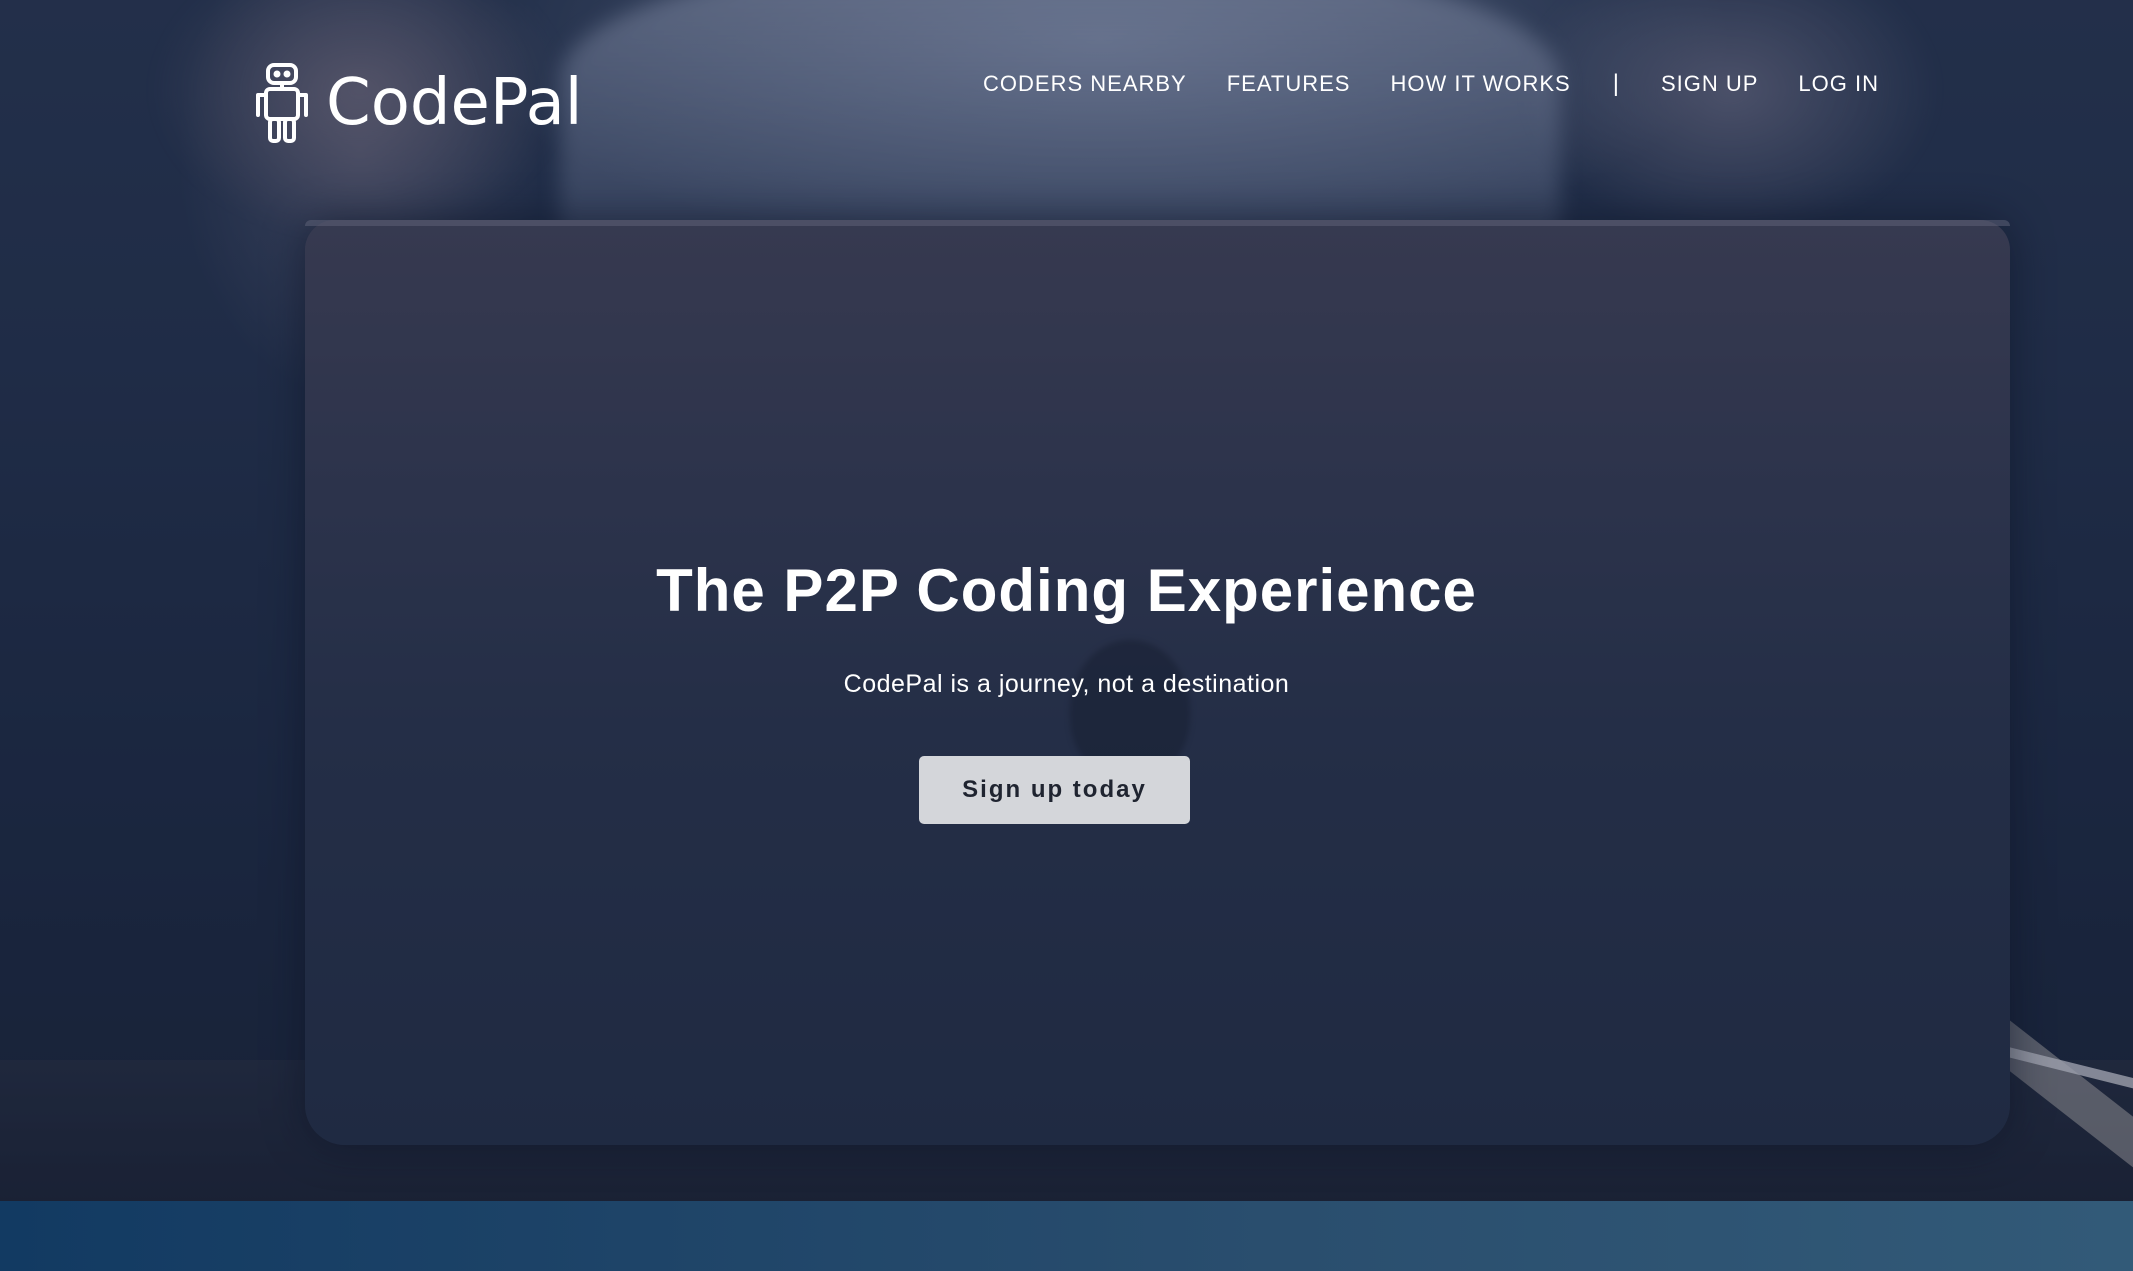 Image resolution: width=2133 pixels, height=1271 pixels. What do you see at coordinates (282, 103) in the screenshot?
I see `robot-icon` at bounding box center [282, 103].